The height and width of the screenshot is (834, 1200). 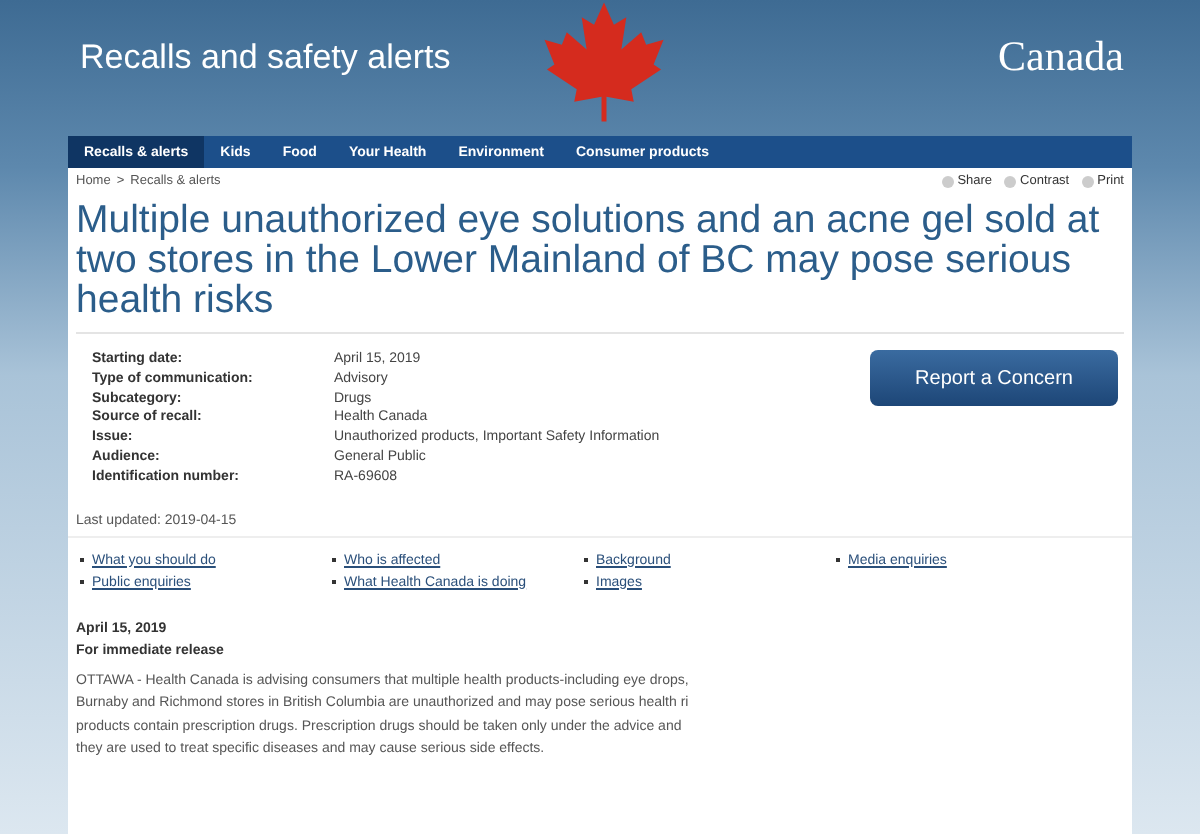 What do you see at coordinates (589, 260) in the screenshot?
I see `page-heading: Multiple unauthorized eye solutions and an acne gel sold at two stores in the Lower Mainland of BC may pose serious health risks` at bounding box center [589, 260].